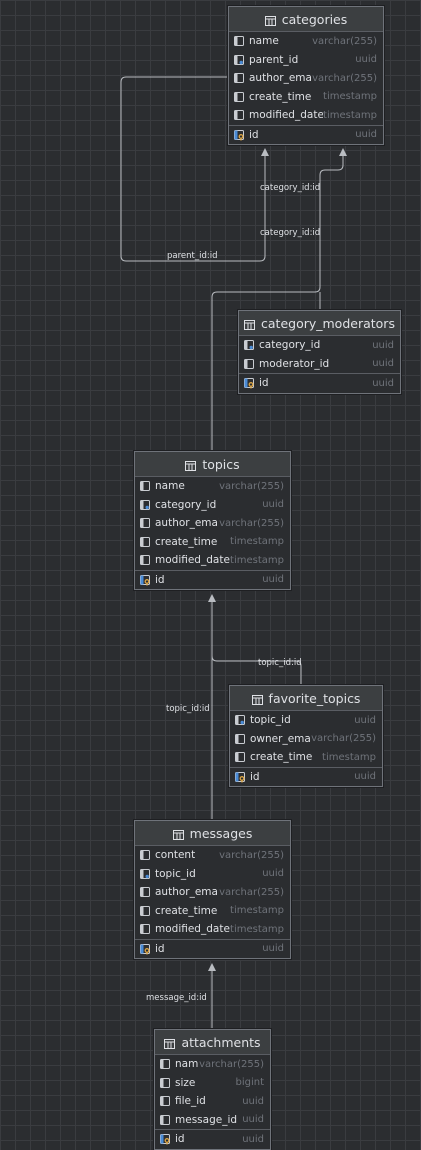  I want to click on table-title: topics, so click(221, 464).